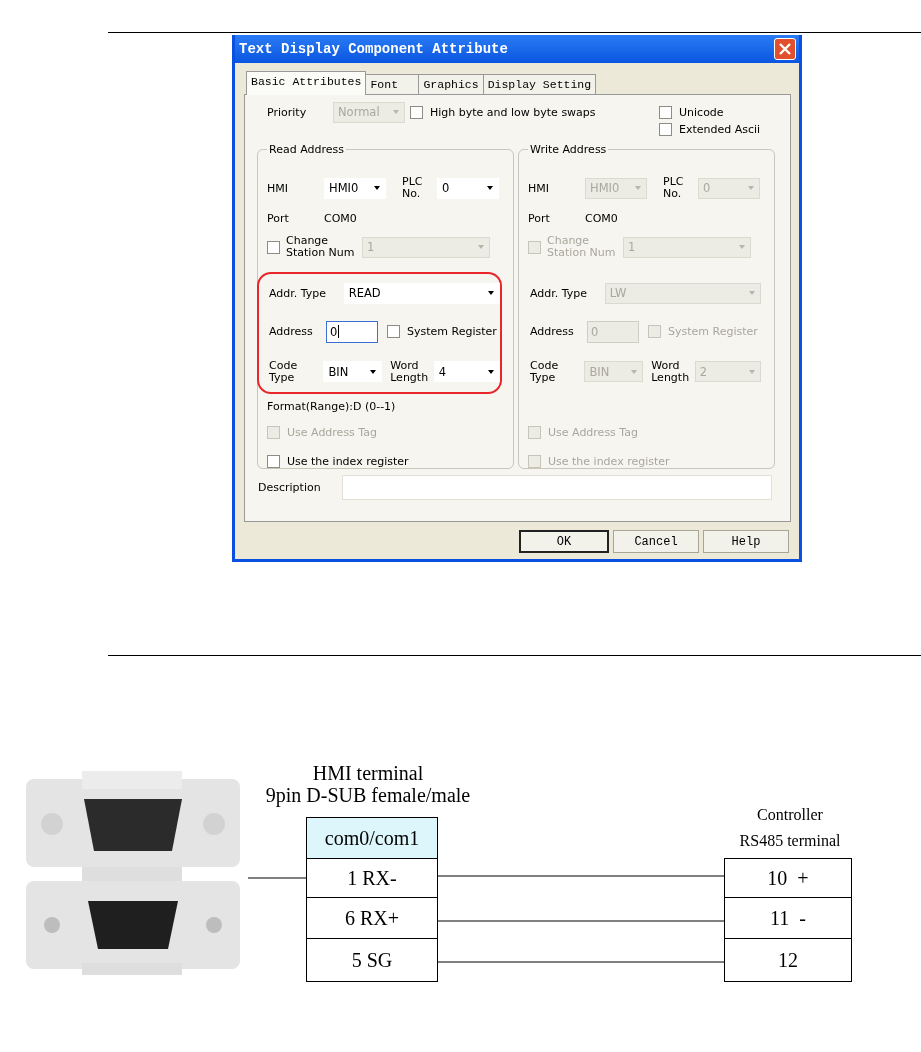 Image resolution: width=921 pixels, height=1052 pixels. What do you see at coordinates (372, 838) in the screenshot?
I see `table-header: com0/com1` at bounding box center [372, 838].